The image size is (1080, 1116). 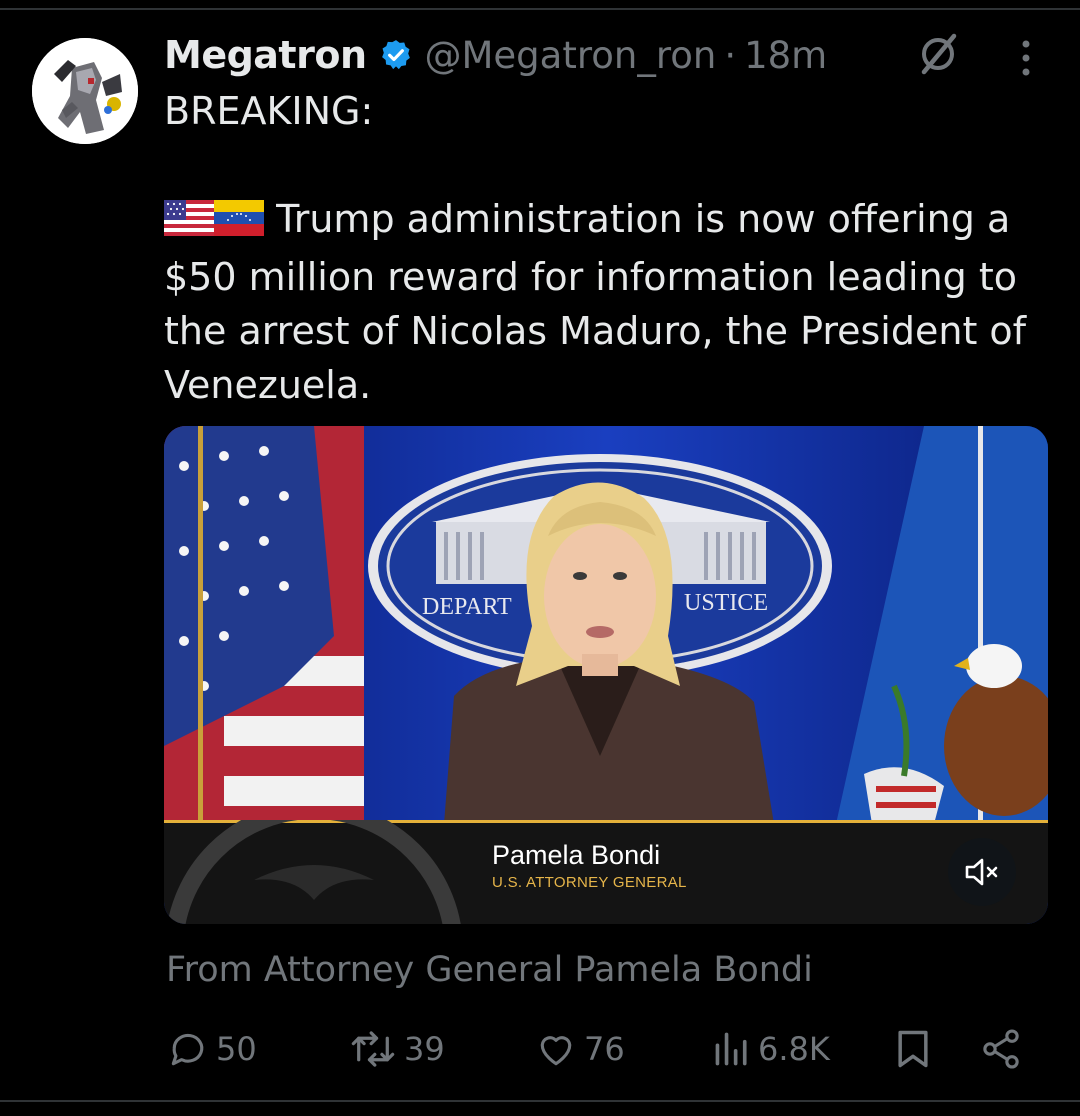 I want to click on media-caption: From Attorney General Pamela Bondi, so click(x=489, y=970).